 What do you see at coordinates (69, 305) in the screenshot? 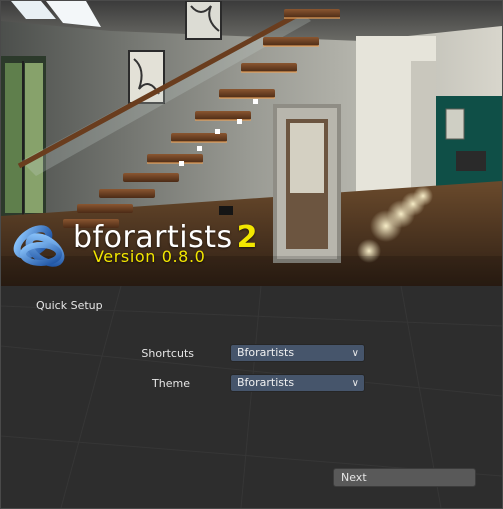
I see `quick-setup-title: Quick Setup` at bounding box center [69, 305].